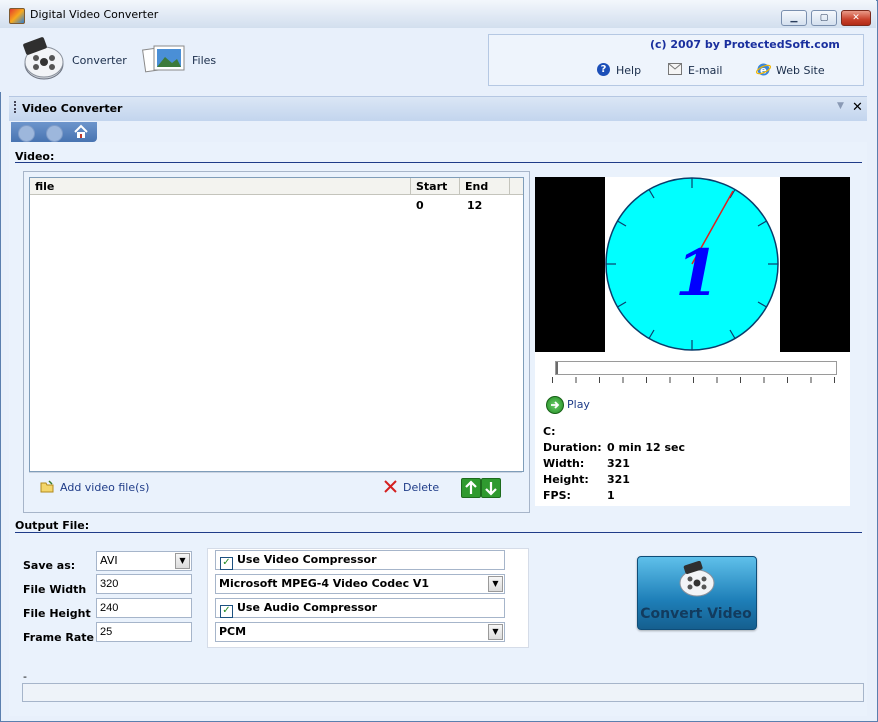 This screenshot has height=722, width=878. Describe the element at coordinates (17, 16) in the screenshot. I see `app-icon` at that location.